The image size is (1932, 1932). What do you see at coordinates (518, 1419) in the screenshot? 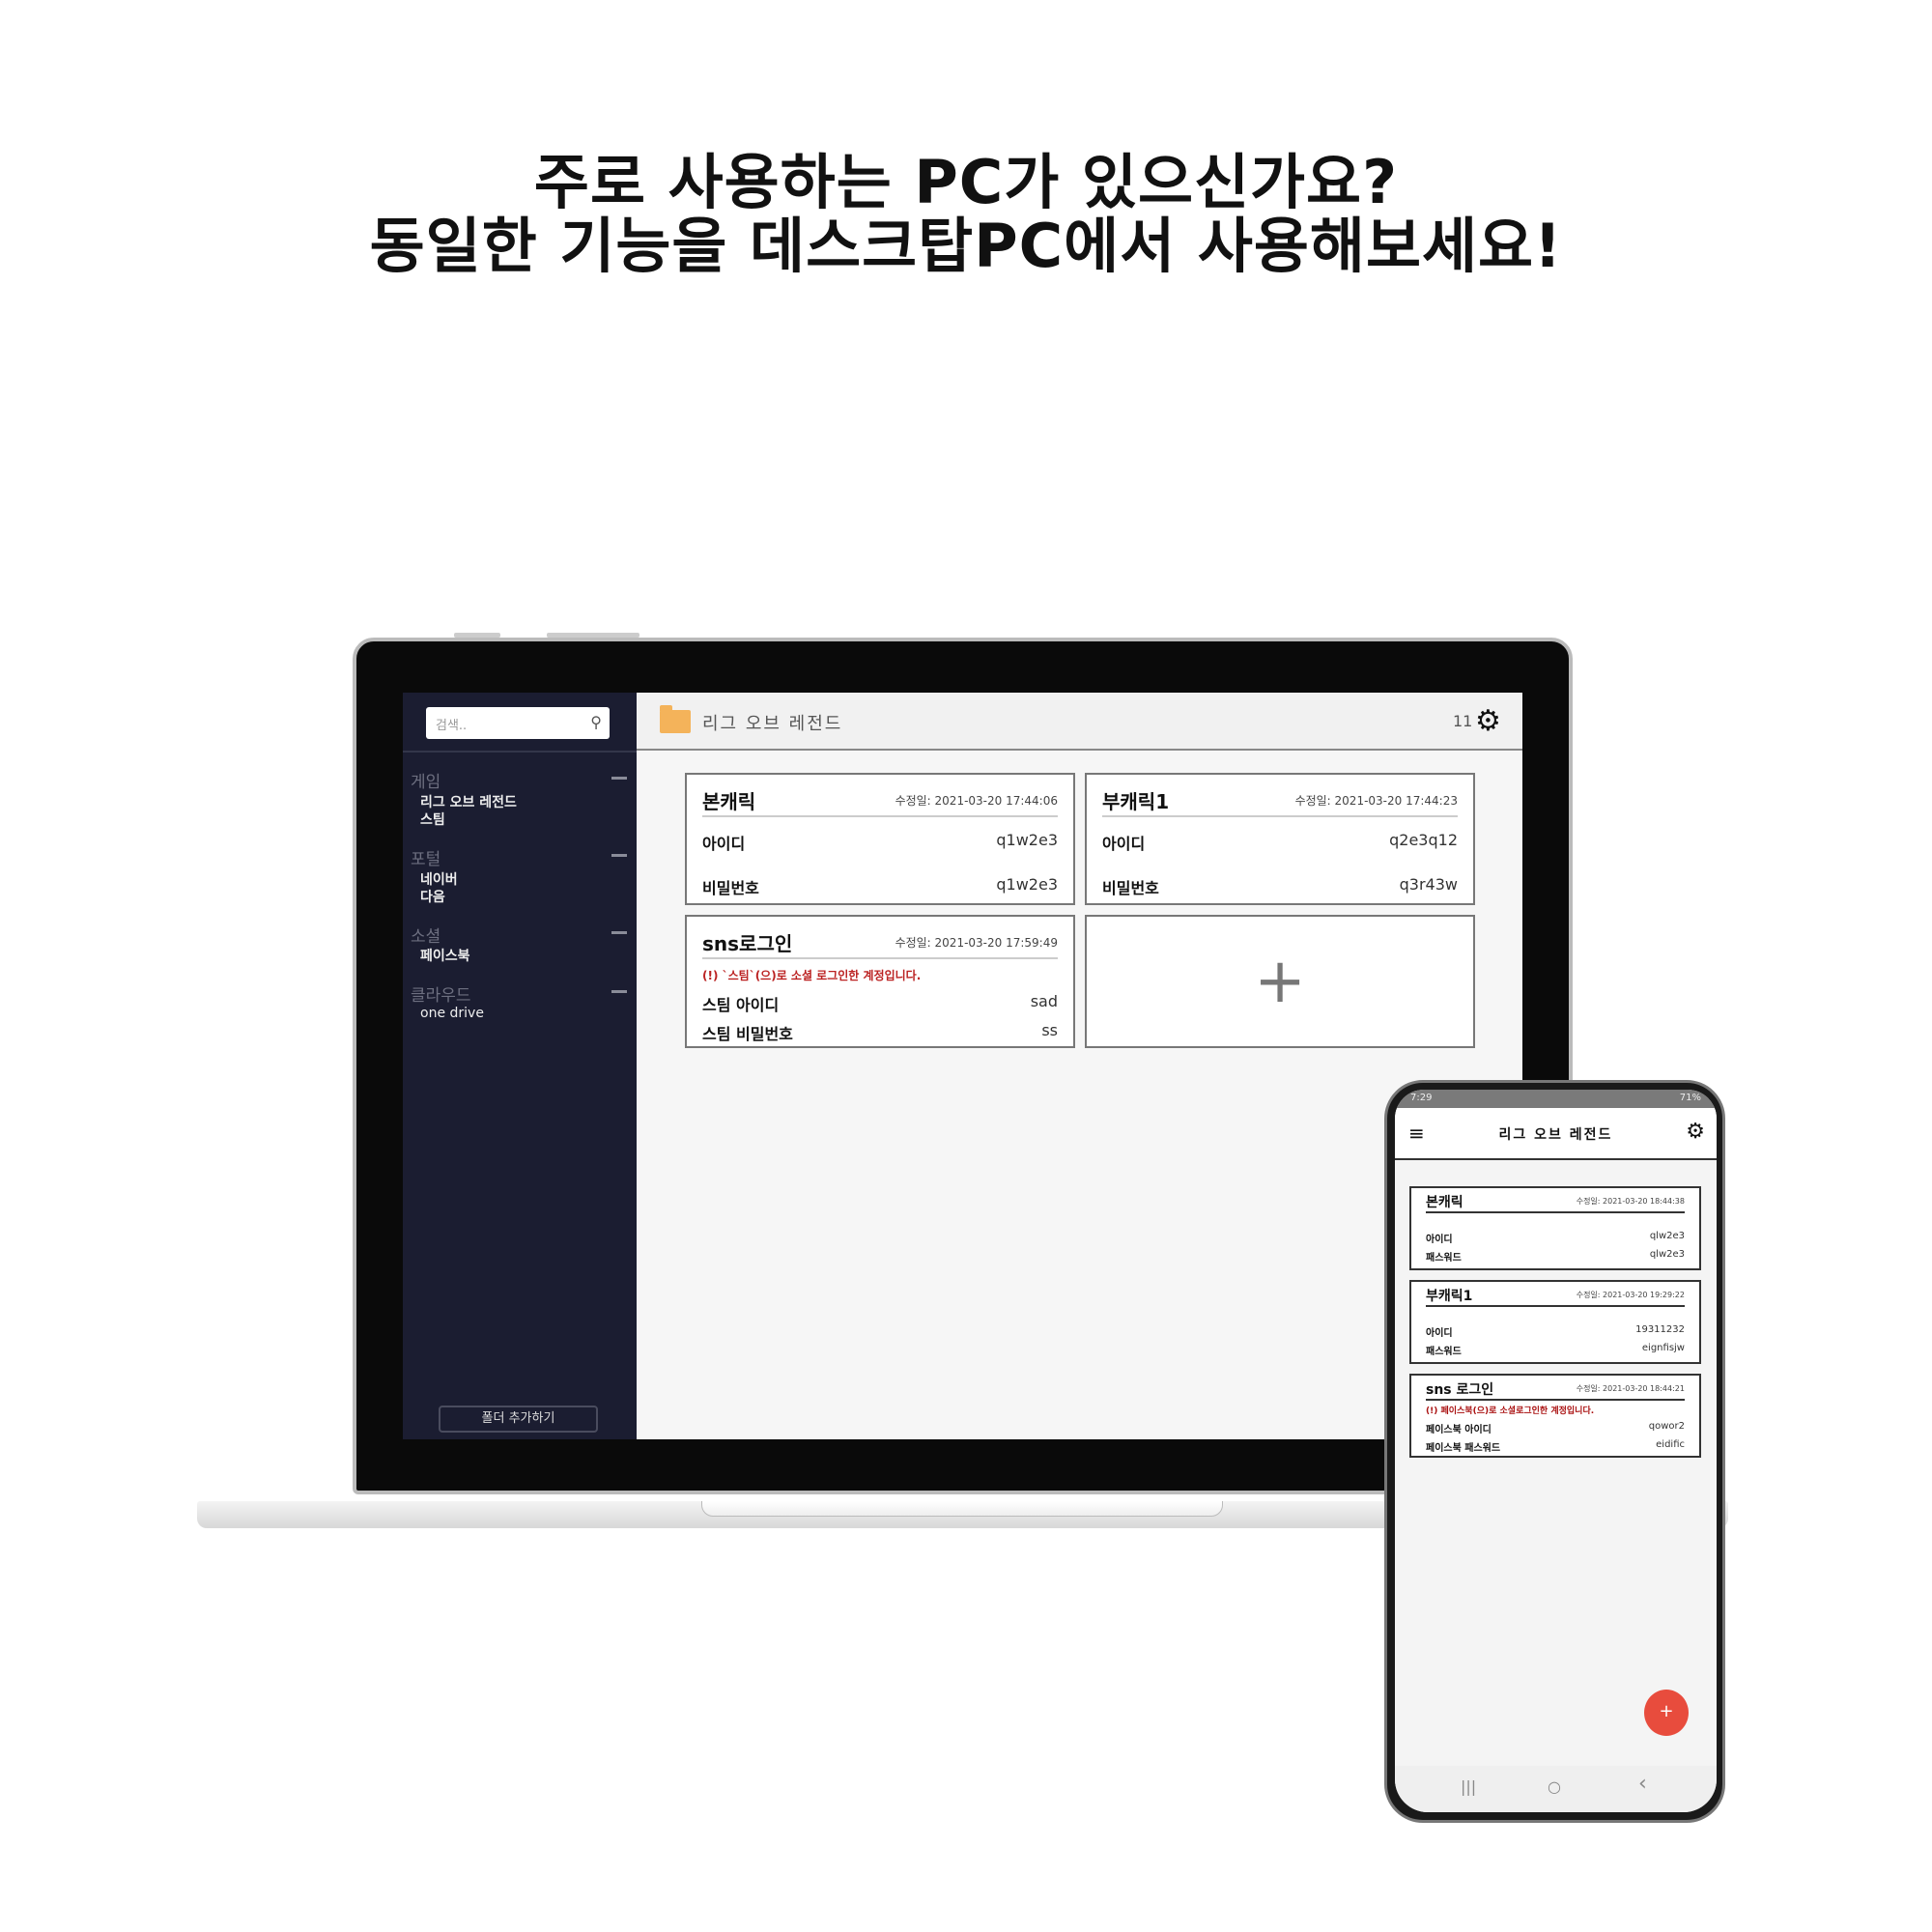
I see `add-folder-button: 폴더 추가하기` at bounding box center [518, 1419].